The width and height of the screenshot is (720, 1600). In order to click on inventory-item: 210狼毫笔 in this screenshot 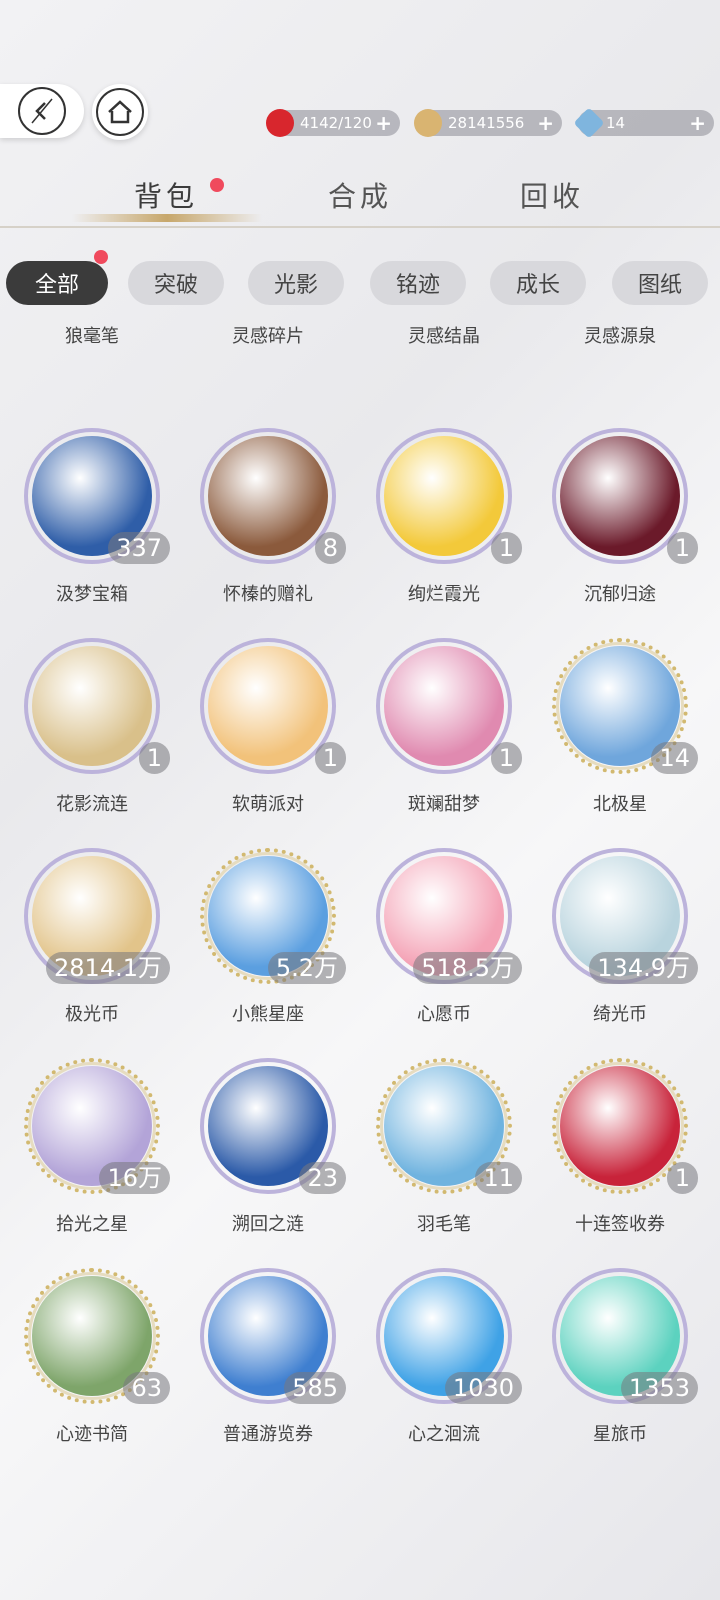, I will do `click(92, 345)`.